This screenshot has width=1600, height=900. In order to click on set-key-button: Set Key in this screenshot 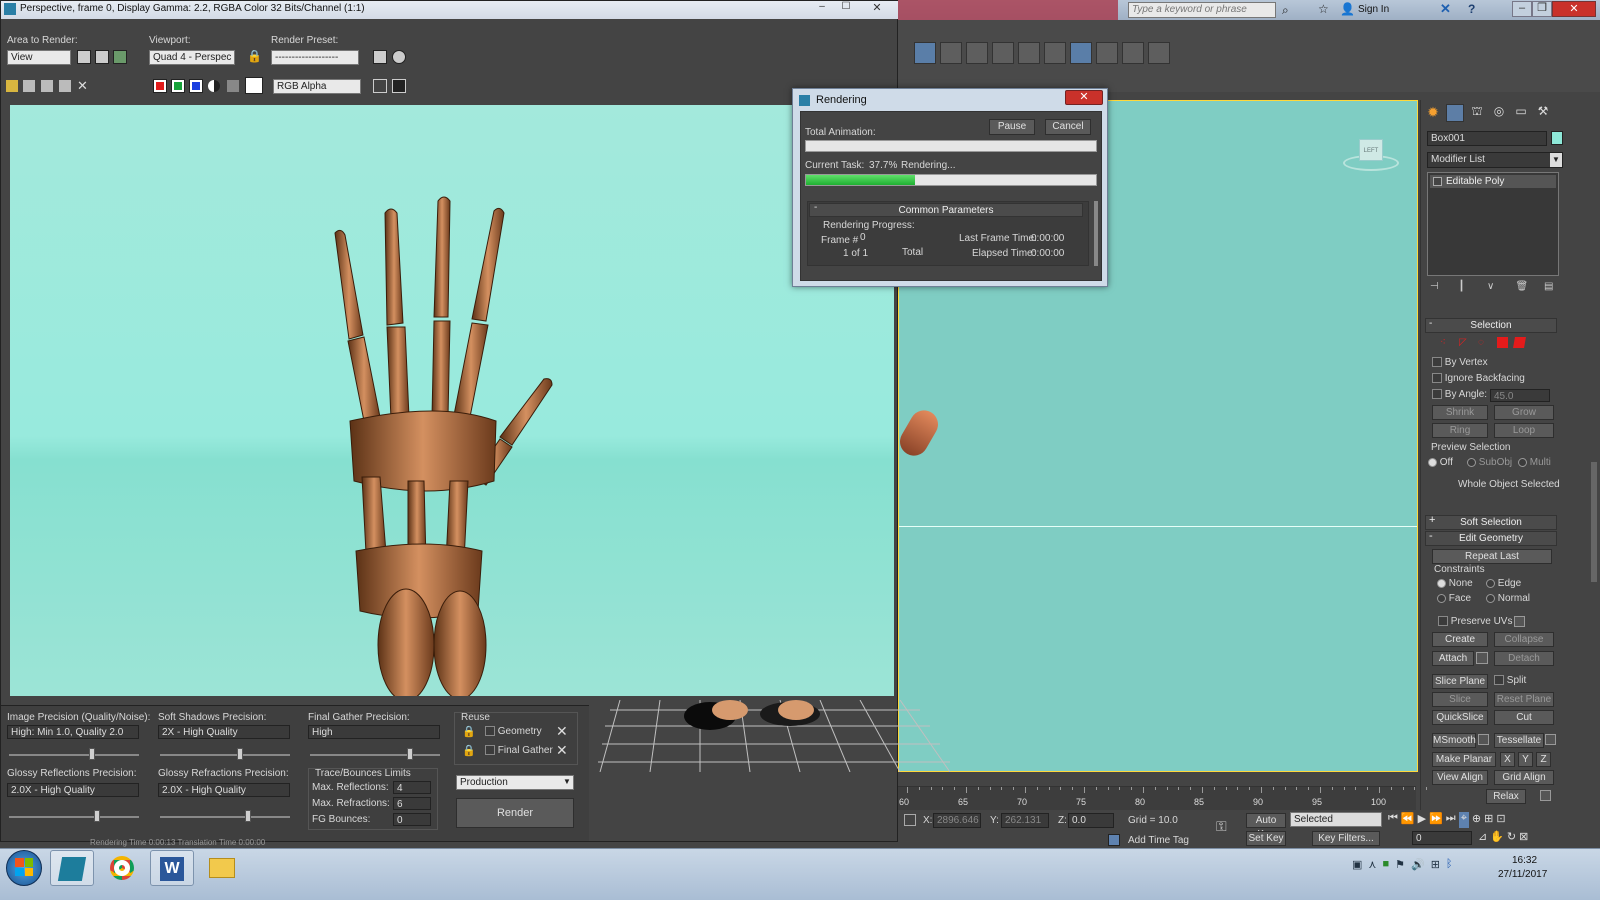, I will do `click(1266, 838)`.